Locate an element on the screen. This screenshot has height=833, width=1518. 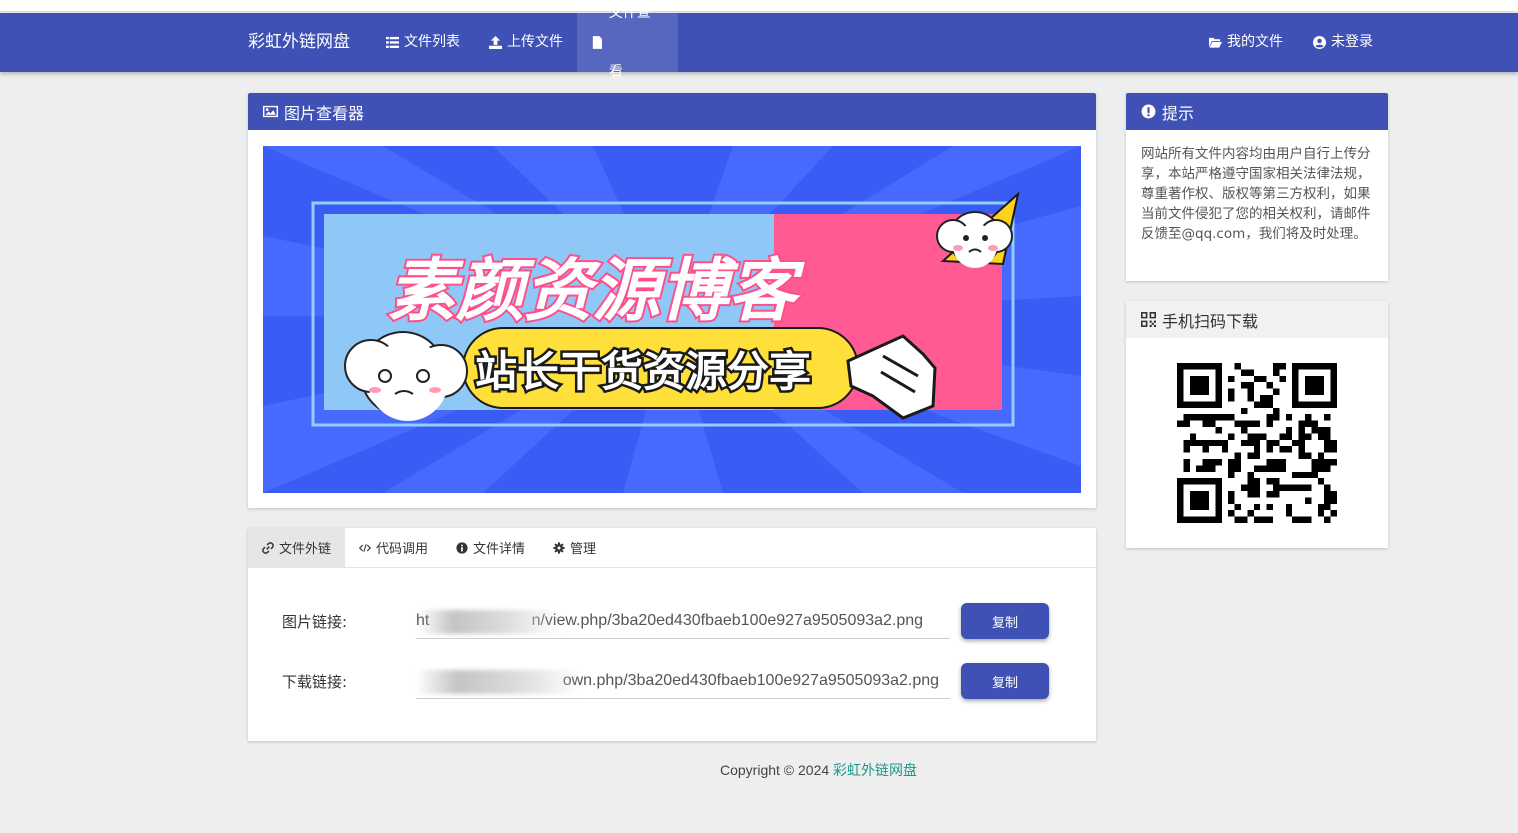
file-tabs: 文件外链 代码调用 文件详情 管理 is located at coordinates (672, 548).